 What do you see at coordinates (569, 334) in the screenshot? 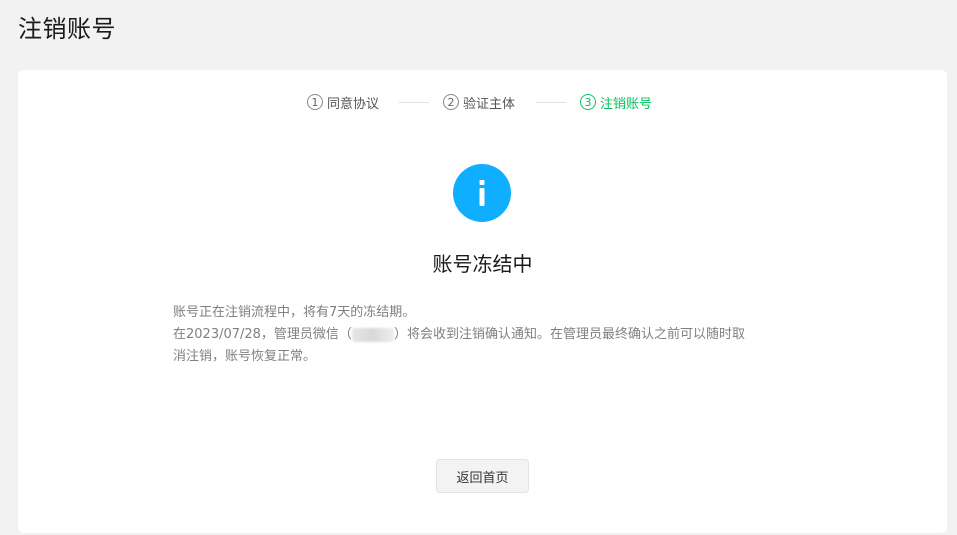
I see `description-line-2-suffix: ）将会收到注销确认通知。在管理员最终确认之前可以随时取` at bounding box center [569, 334].